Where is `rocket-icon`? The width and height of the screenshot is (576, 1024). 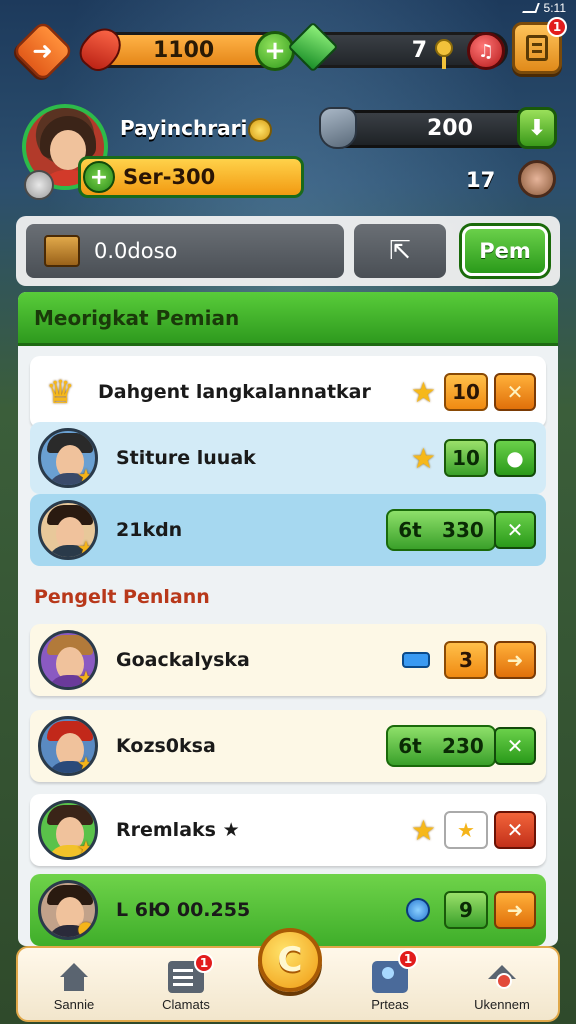
rocket-icon is located at coordinates (101, 49).